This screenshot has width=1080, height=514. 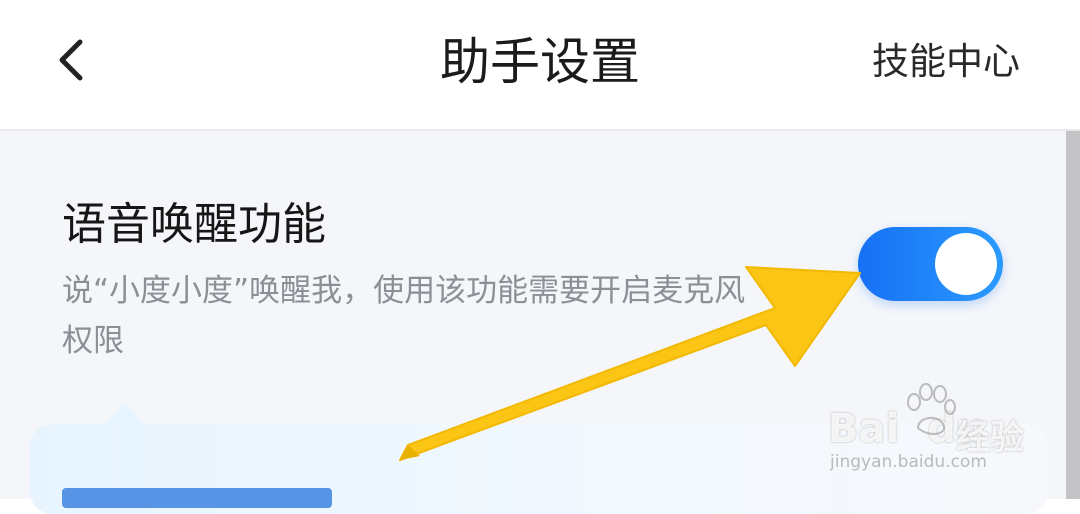 I want to click on watermark-url: jingyan.baidu.com, so click(x=908, y=462).